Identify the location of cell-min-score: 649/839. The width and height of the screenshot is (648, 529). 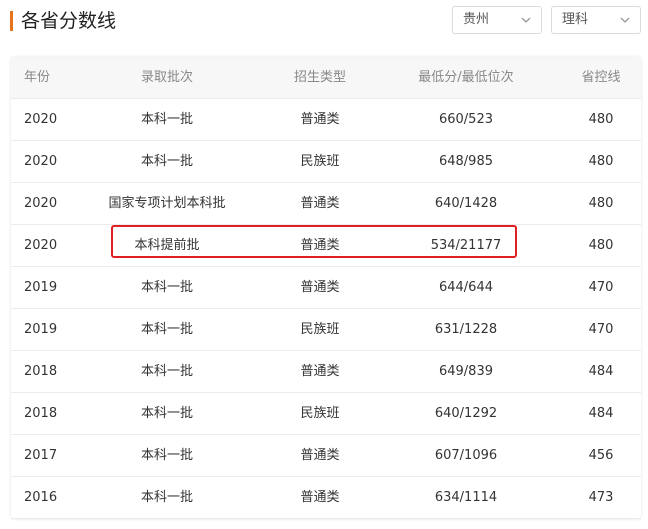
(465, 371).